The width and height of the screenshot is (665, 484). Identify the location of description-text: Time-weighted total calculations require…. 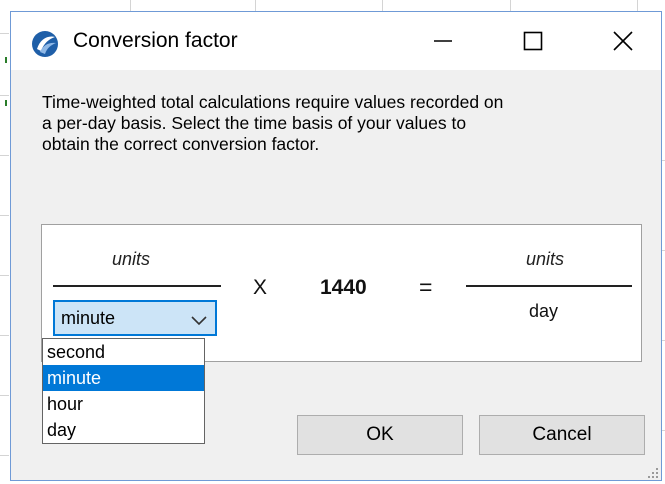
(273, 123).